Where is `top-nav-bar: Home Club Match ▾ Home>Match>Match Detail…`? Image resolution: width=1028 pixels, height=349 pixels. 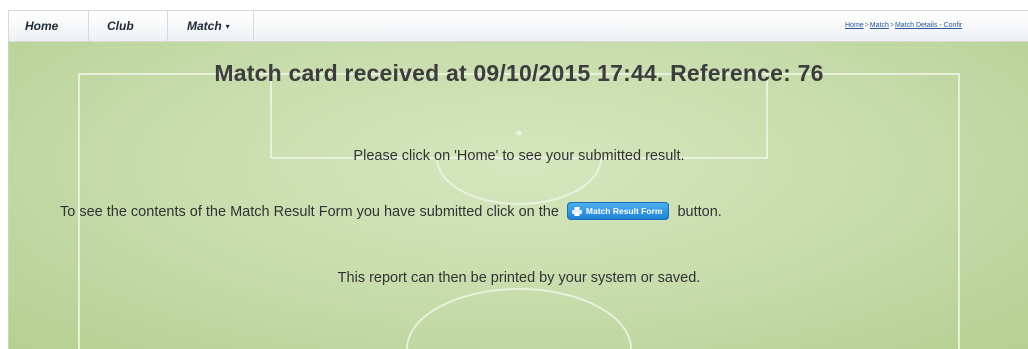 top-nav-bar: Home Club Match ▾ Home>Match>Match Detail… is located at coordinates (518, 26).